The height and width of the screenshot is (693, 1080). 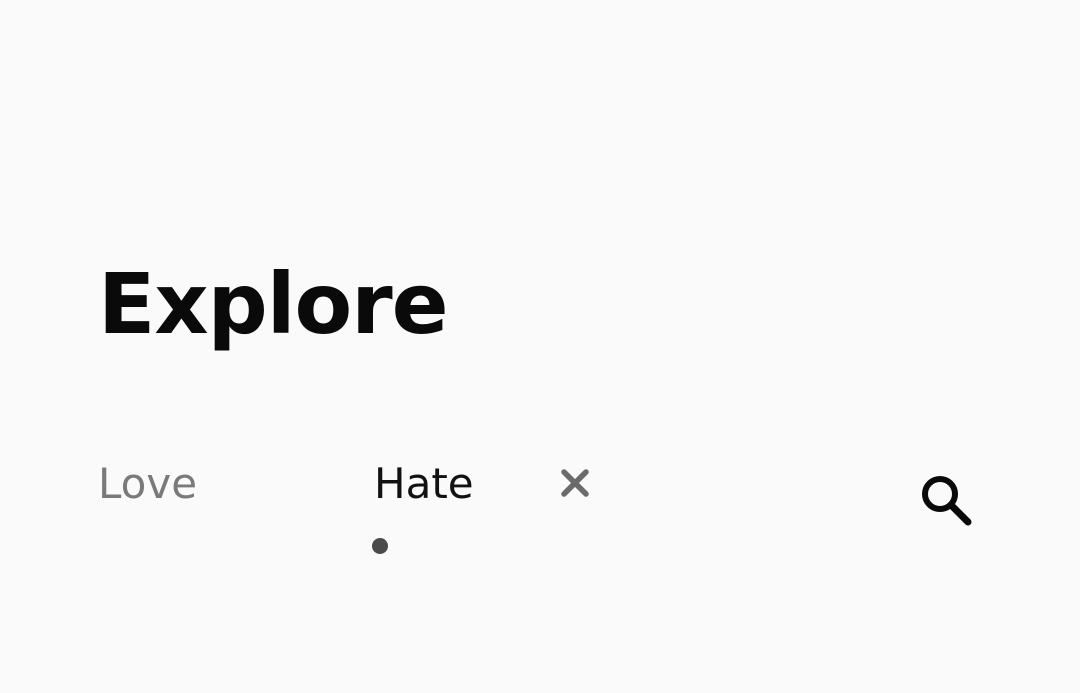 What do you see at coordinates (273, 304) in the screenshot?
I see `page-title: Explore` at bounding box center [273, 304].